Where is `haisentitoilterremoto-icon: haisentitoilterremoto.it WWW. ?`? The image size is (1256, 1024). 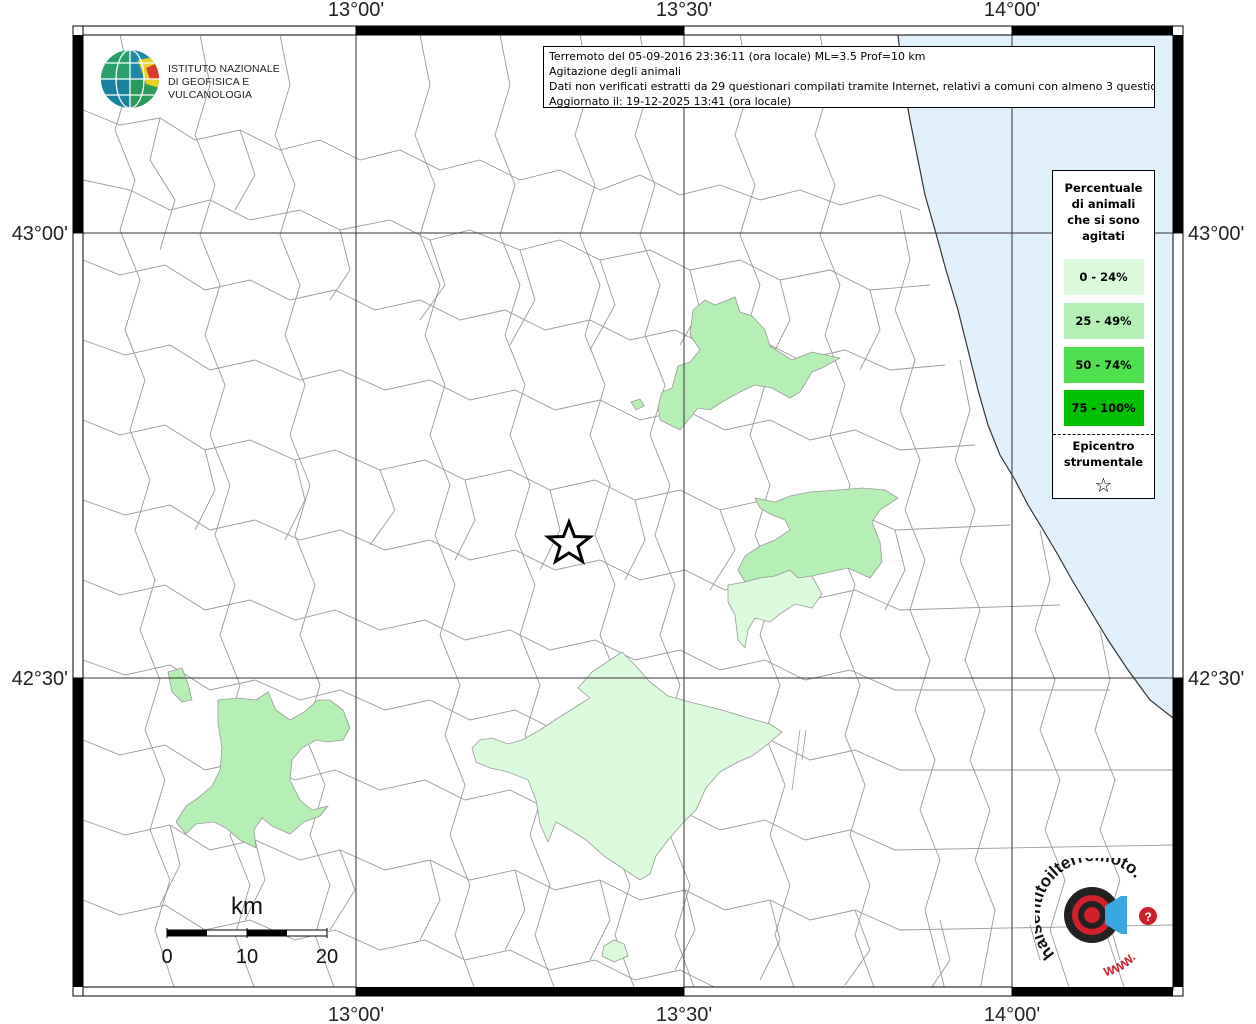
haisentitoilterremoto-icon: haisentitoilterremoto.it WWW. ? is located at coordinates (1091, 911).